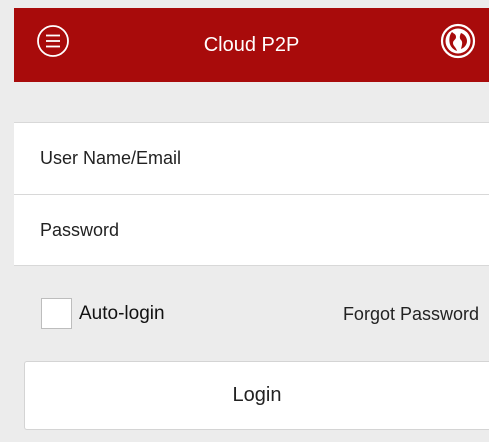  Describe the element at coordinates (411, 314) in the screenshot. I see `forgot-password-link: Forgot Password` at that location.